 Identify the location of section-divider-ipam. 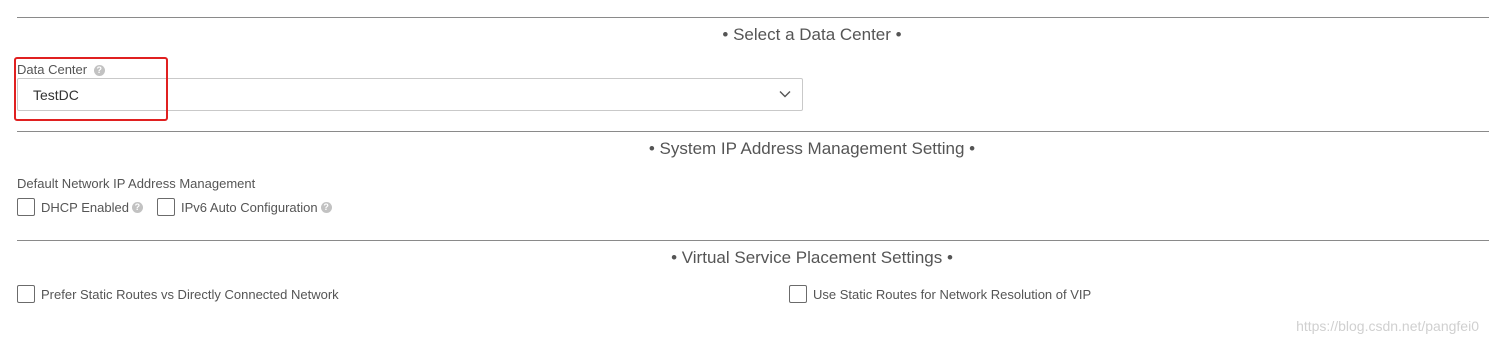
(753, 131).